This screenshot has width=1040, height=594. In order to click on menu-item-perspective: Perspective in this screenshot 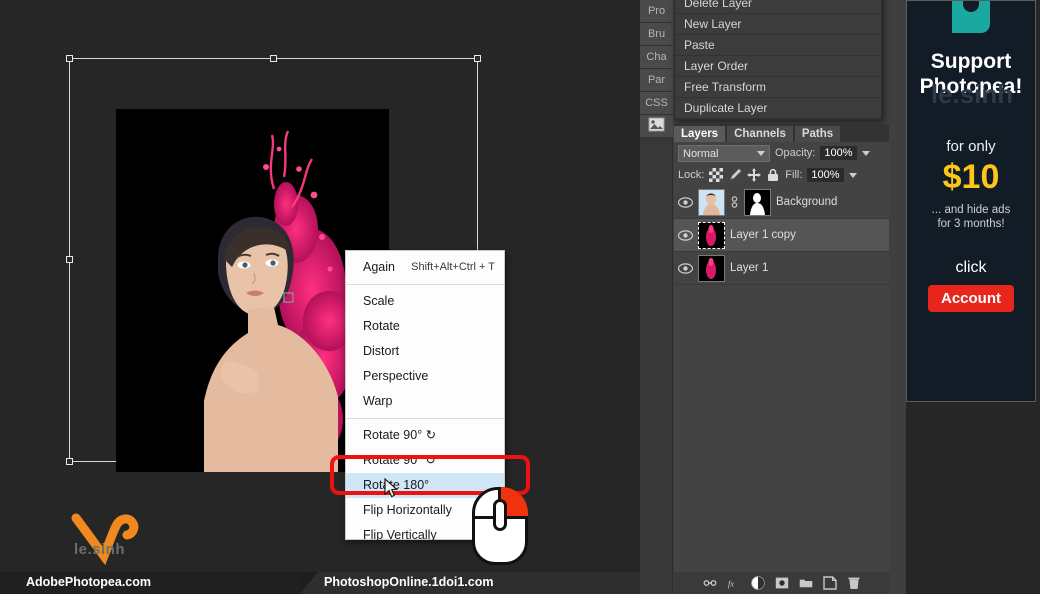, I will do `click(425, 376)`.